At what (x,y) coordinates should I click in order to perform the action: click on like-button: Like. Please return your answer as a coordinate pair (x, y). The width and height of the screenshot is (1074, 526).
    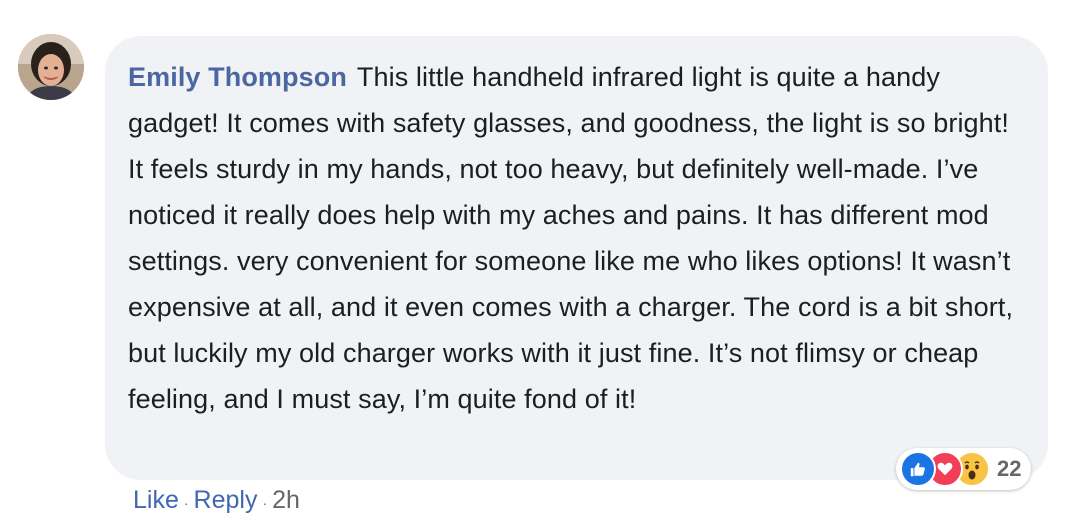
    Looking at the image, I should click on (156, 500).